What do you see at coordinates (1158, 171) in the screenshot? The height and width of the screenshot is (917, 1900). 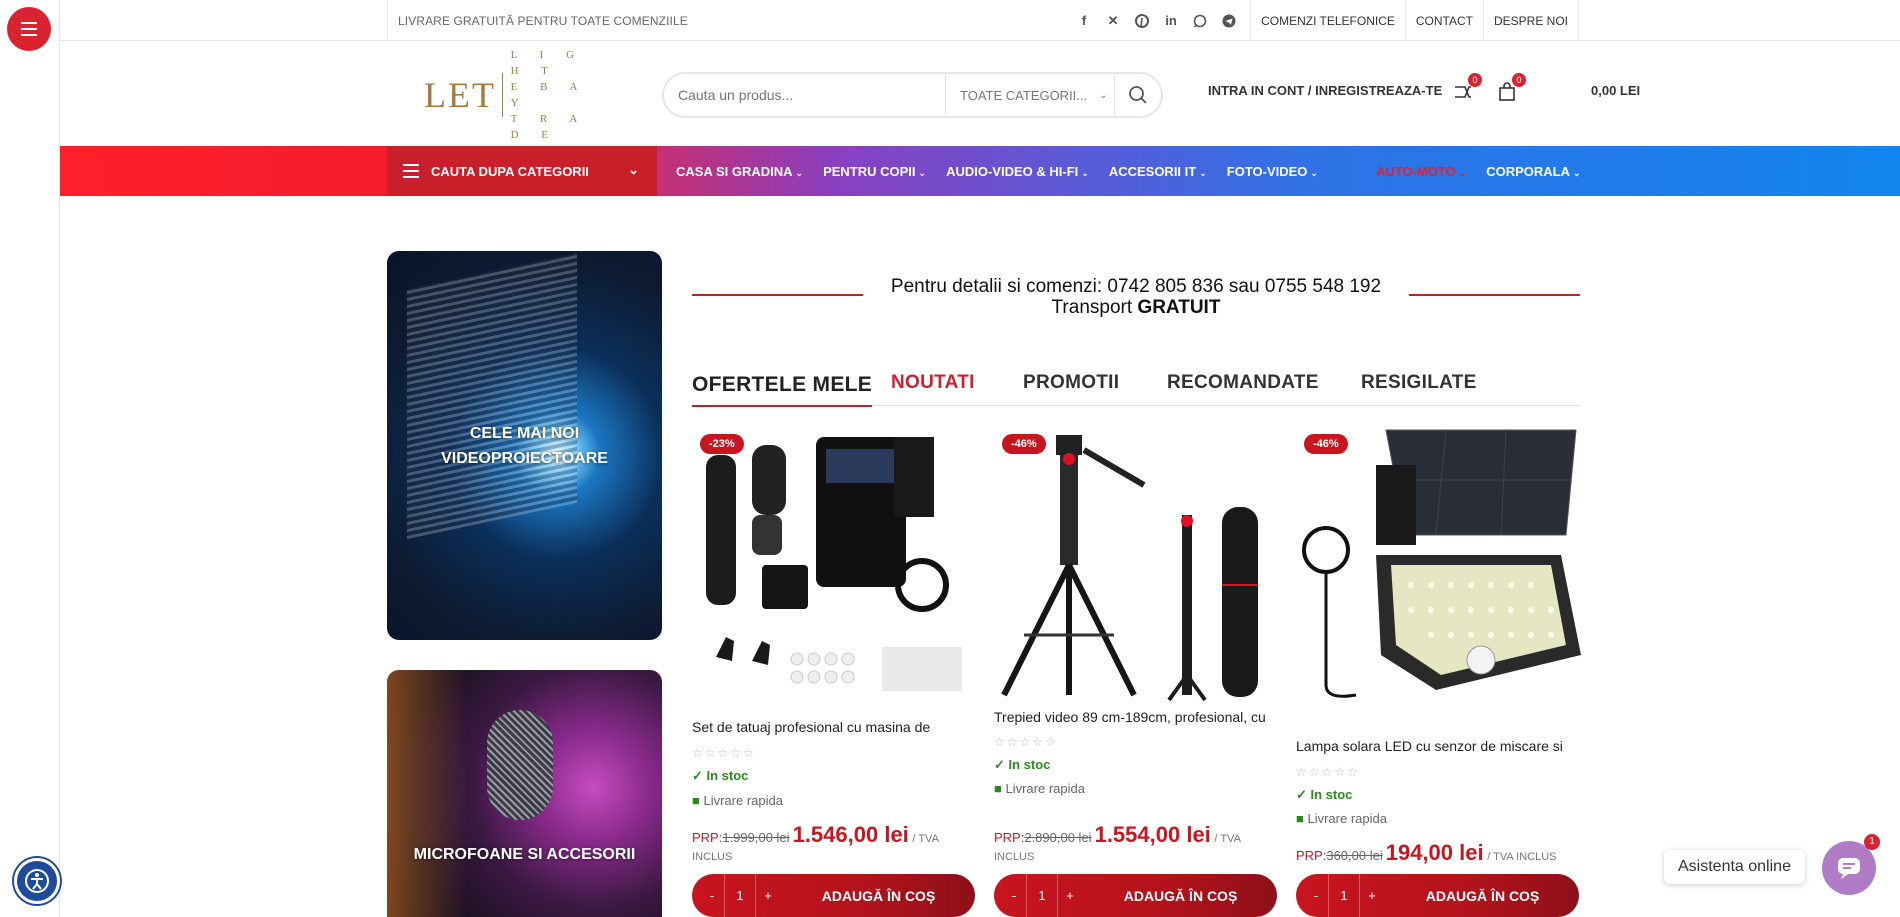 I see `nav-item-accesorii-it: ACCESORII IT ⌄` at bounding box center [1158, 171].